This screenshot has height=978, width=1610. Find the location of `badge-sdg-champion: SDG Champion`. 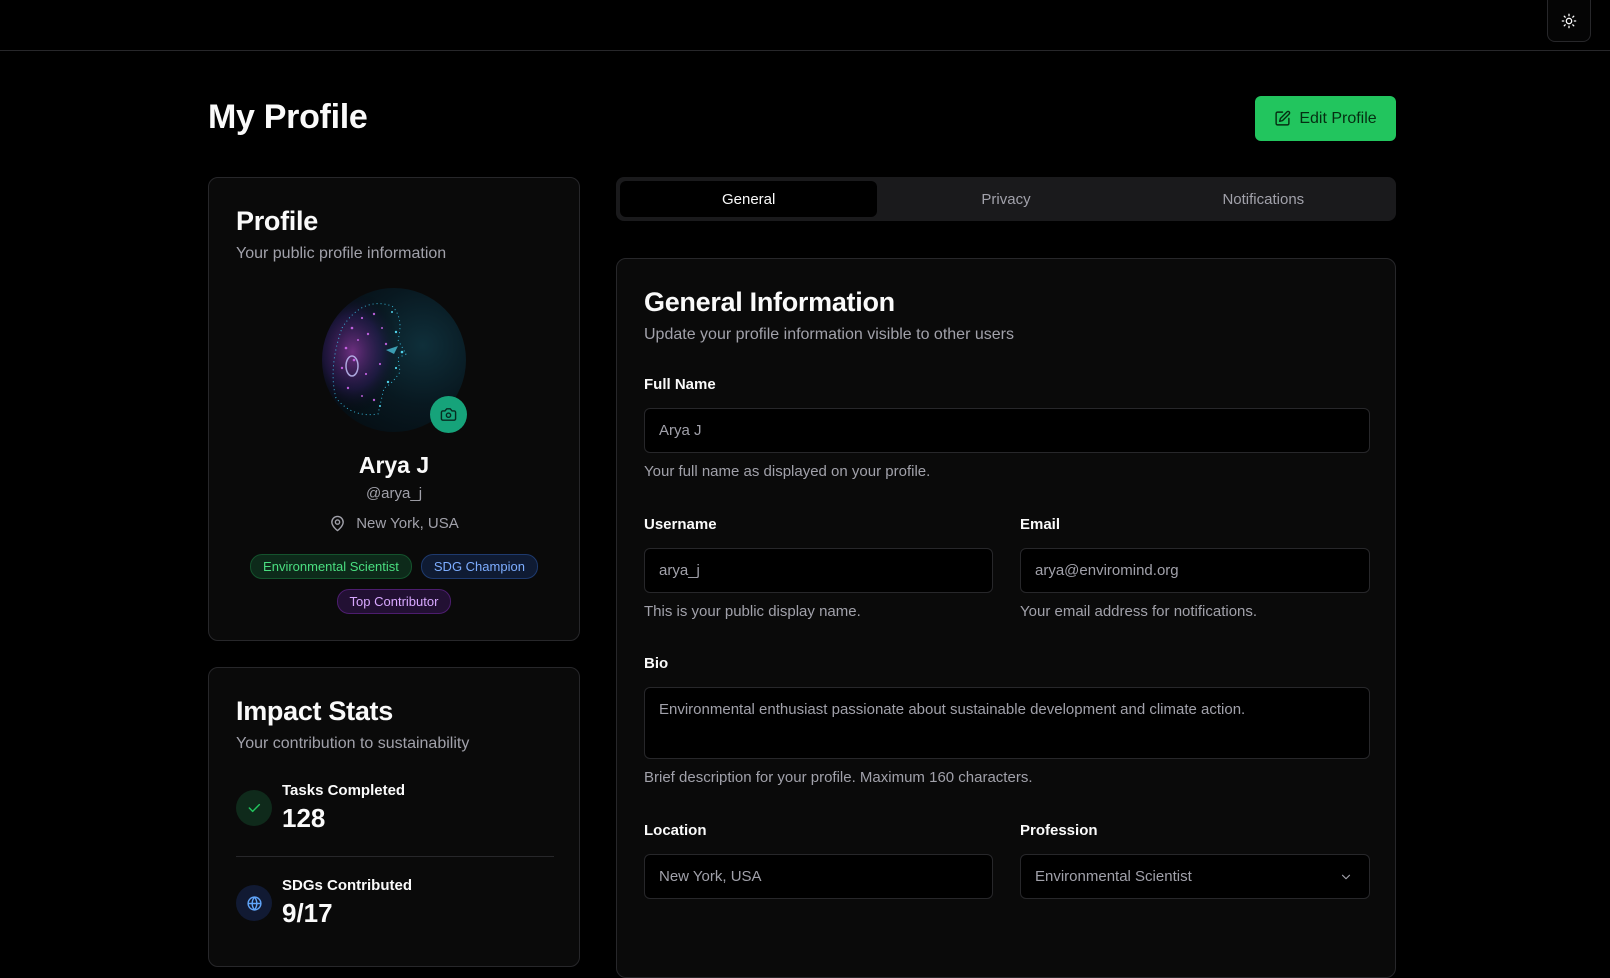

badge-sdg-champion: SDG Champion is located at coordinates (479, 566).